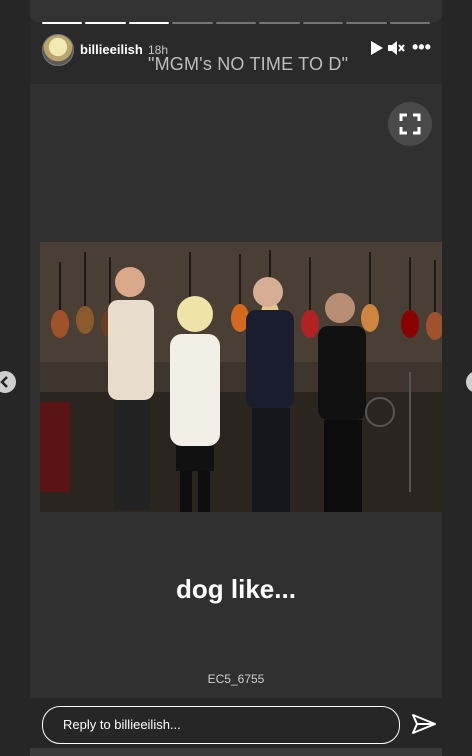 The height and width of the screenshot is (756, 472). I want to click on story-progress, so click(236, 23).